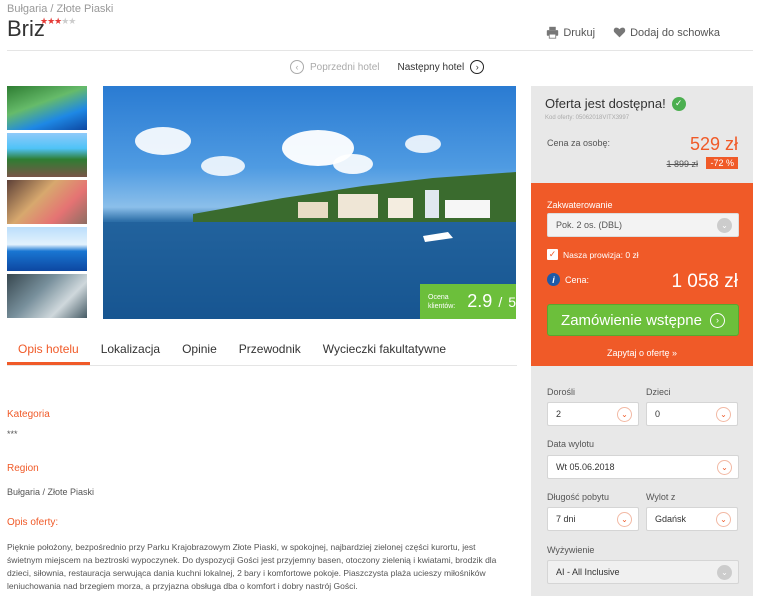  What do you see at coordinates (12, 434) in the screenshot?
I see `category-value: ***` at bounding box center [12, 434].